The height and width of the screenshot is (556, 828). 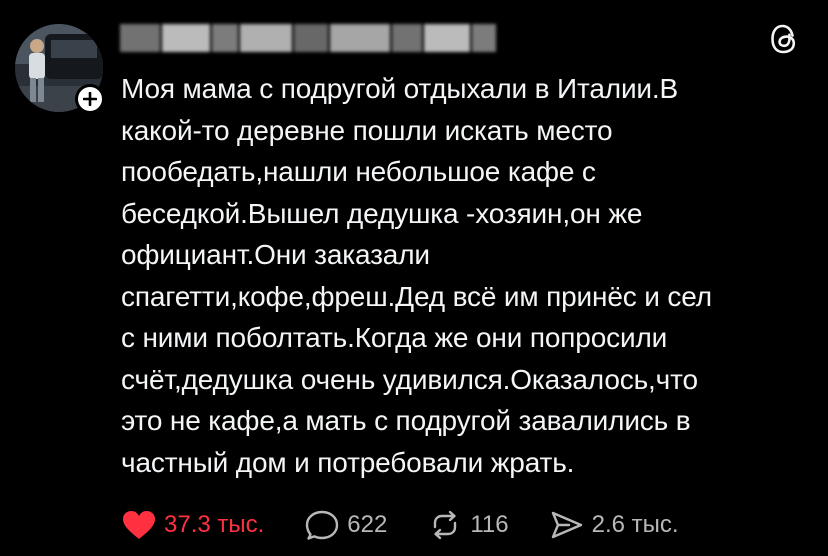 What do you see at coordinates (445, 525) in the screenshot?
I see `repost-icon` at bounding box center [445, 525].